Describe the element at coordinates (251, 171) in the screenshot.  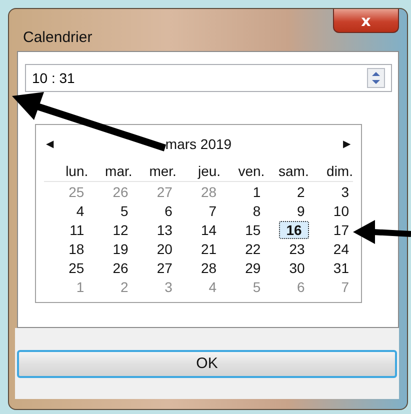
I see `weekday-label: ven.` at that location.